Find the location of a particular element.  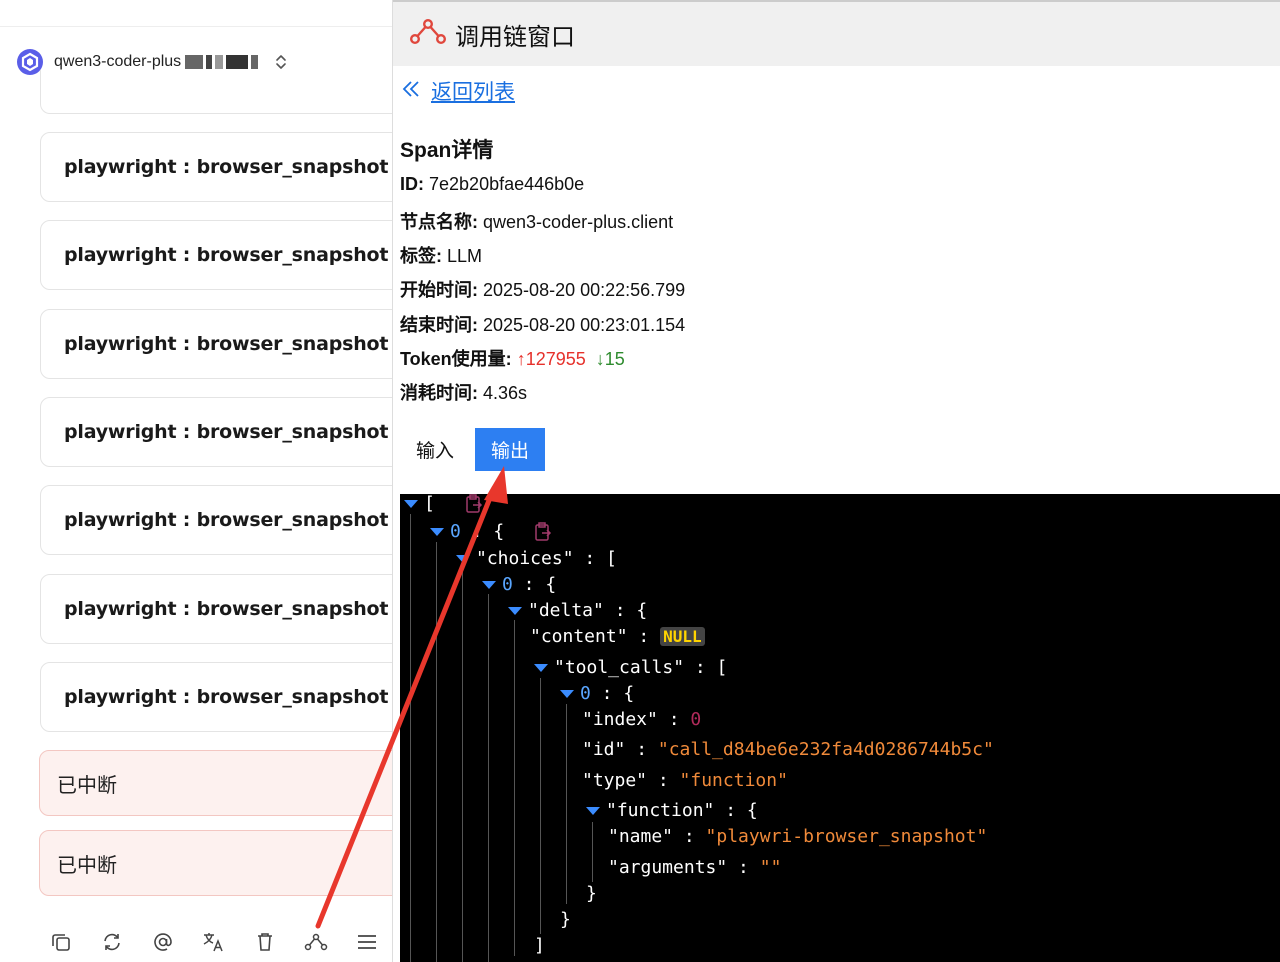

io-tabs: 输入 输出 is located at coordinates (473, 449).